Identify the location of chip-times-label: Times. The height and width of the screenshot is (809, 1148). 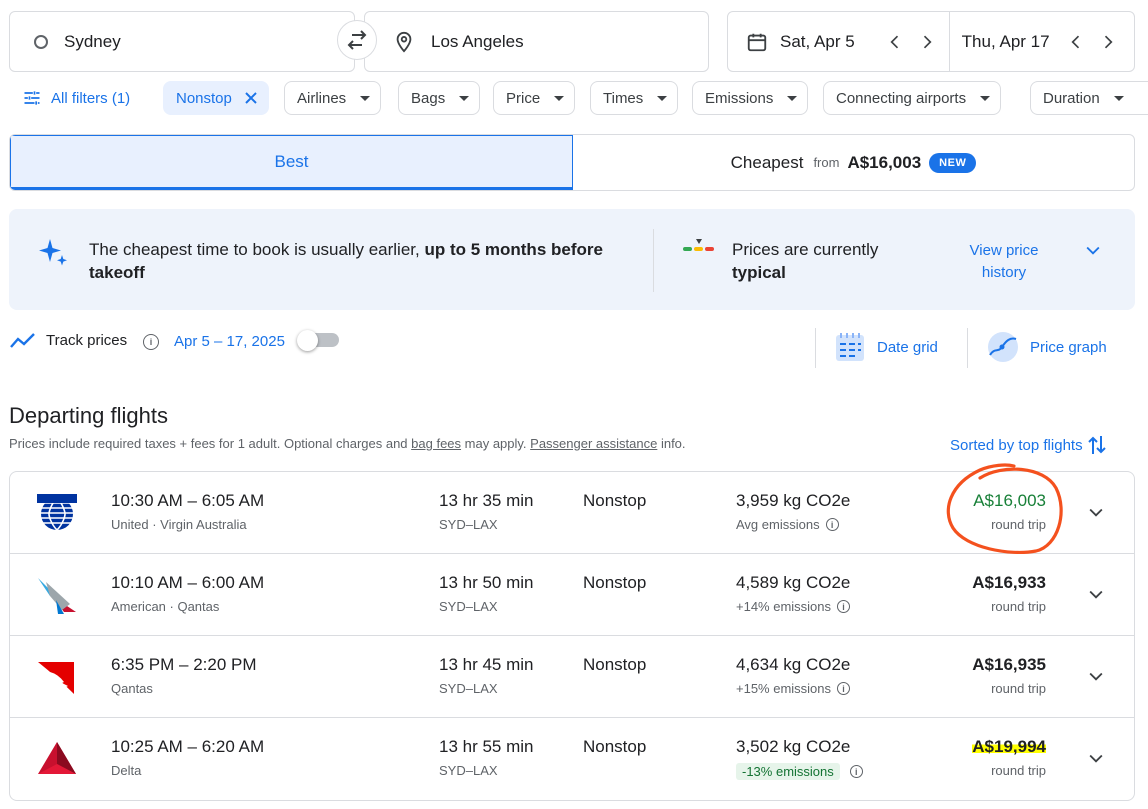
(623, 98).